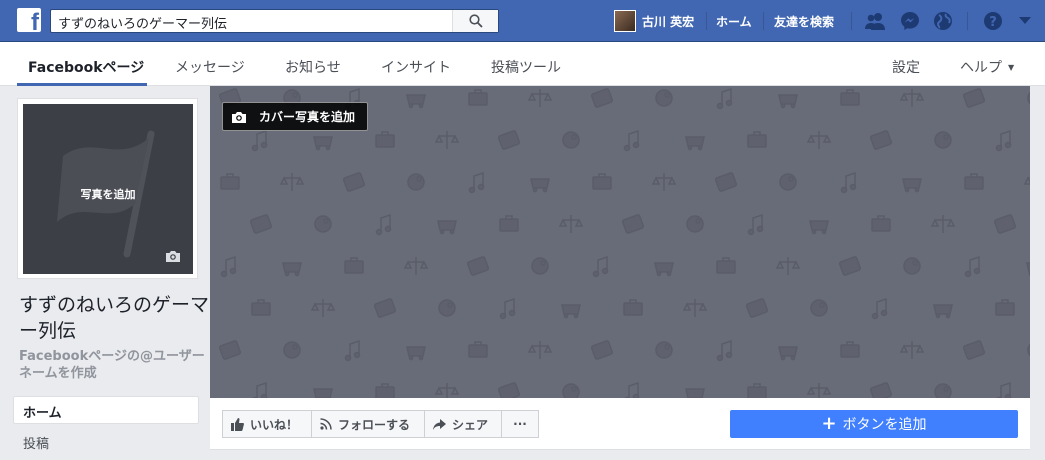  I want to click on tab-messages: メッセージ, so click(210, 67).